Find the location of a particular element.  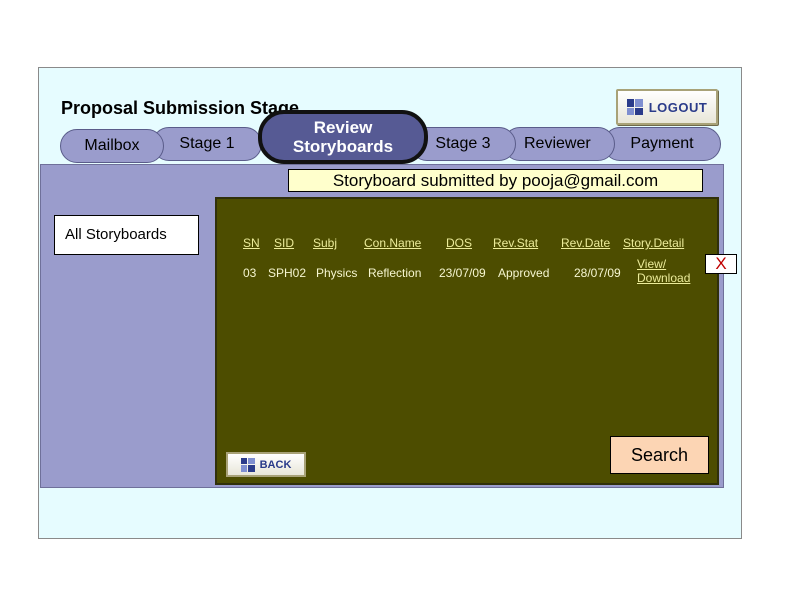

col-sid: SID is located at coordinates (284, 243).